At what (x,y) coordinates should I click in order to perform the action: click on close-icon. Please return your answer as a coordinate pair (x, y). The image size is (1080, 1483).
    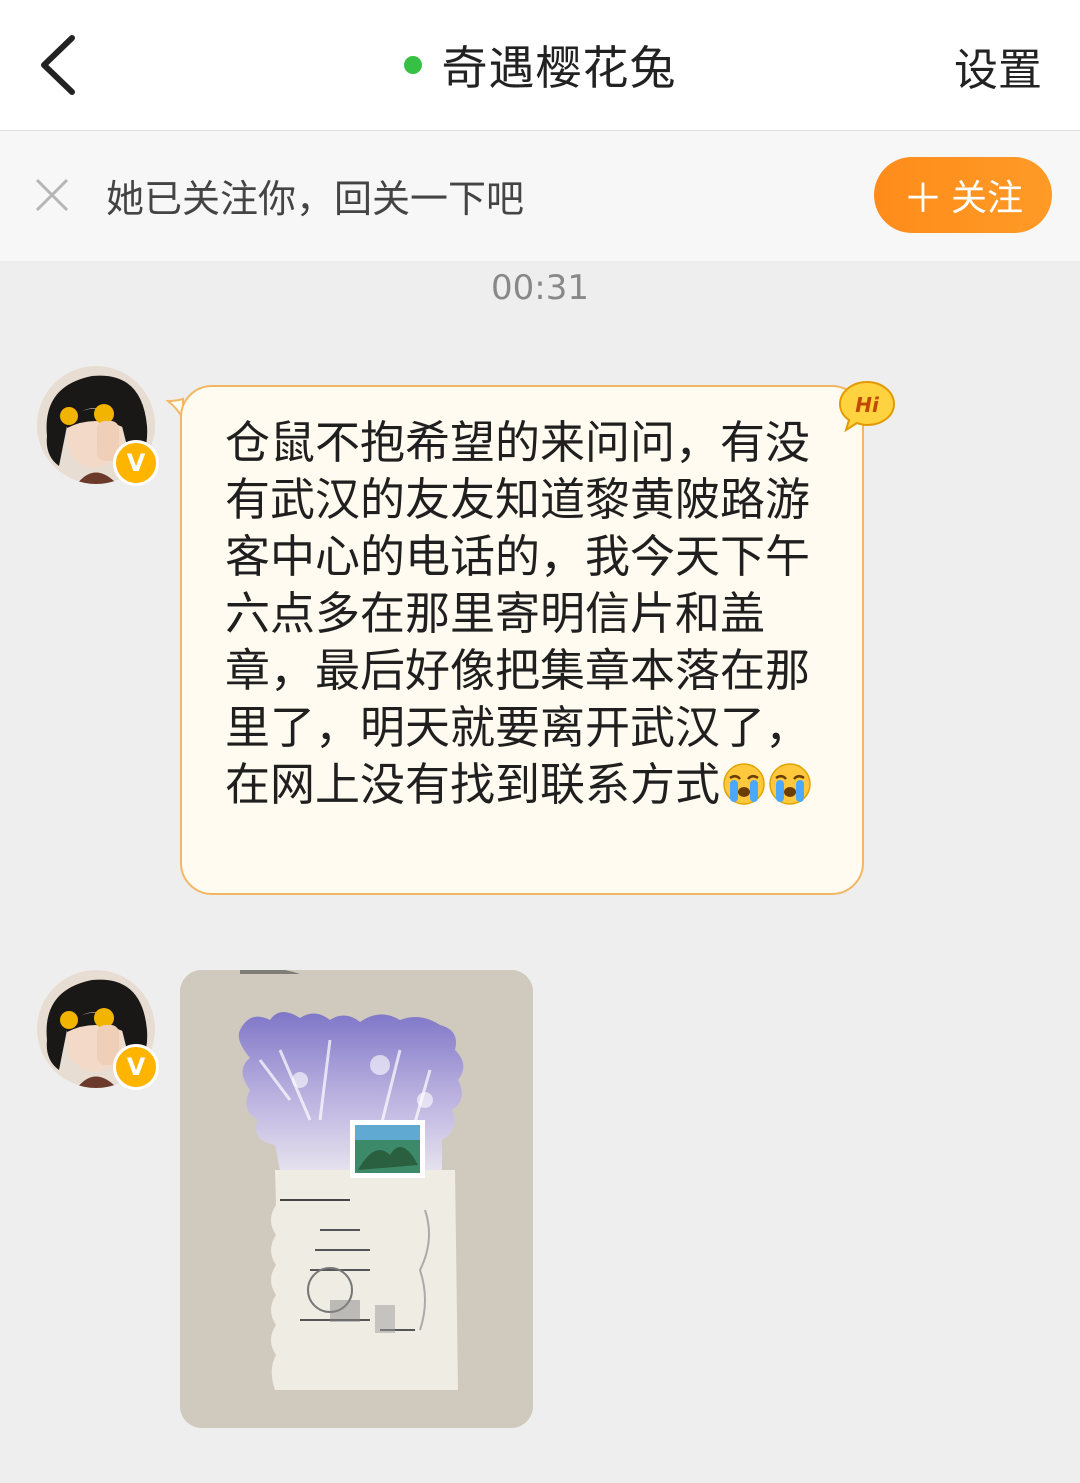
    Looking at the image, I should click on (52, 195).